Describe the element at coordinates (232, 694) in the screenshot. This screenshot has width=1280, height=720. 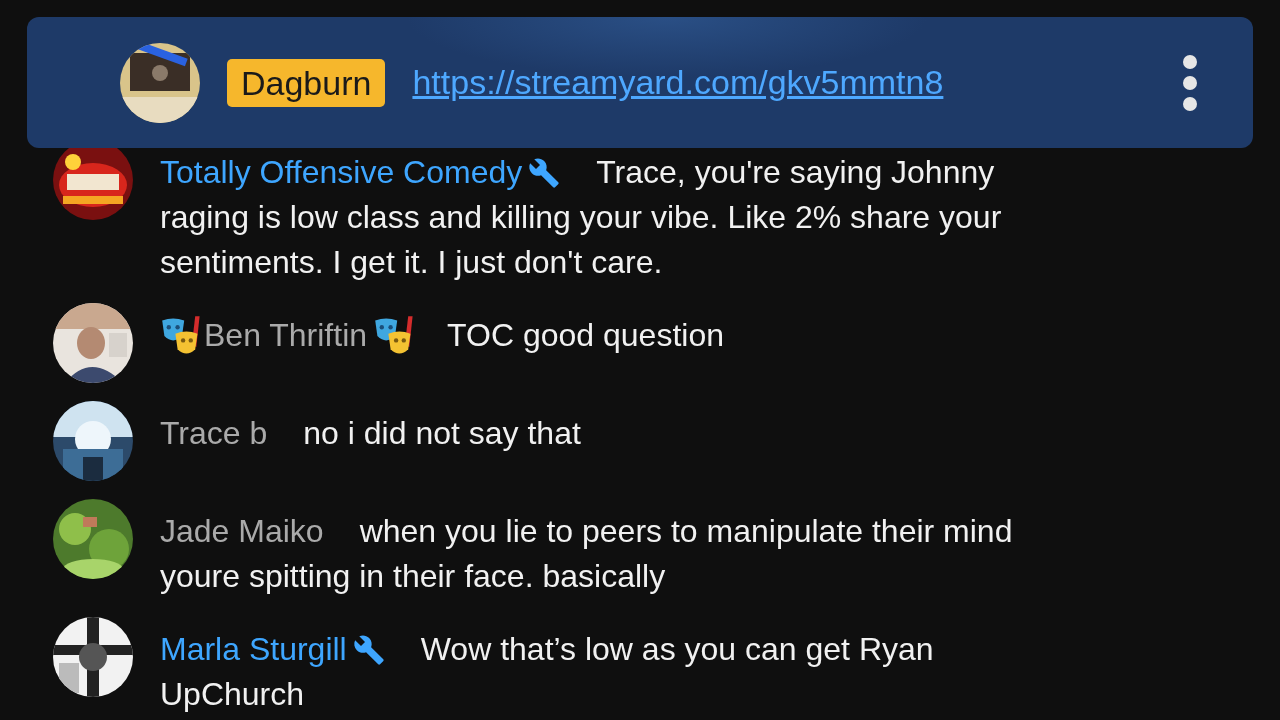
I see `message-text: UpChurch` at that location.